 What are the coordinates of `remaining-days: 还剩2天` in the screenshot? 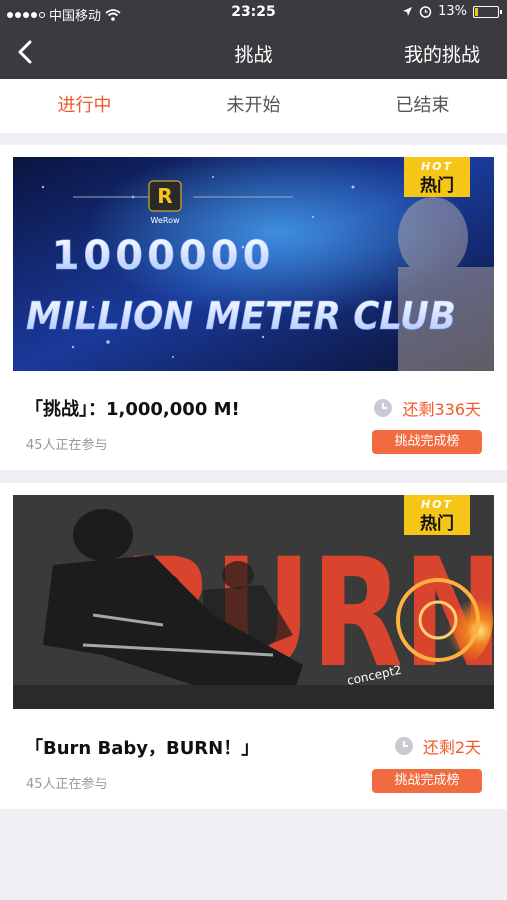 It's located at (437, 746).